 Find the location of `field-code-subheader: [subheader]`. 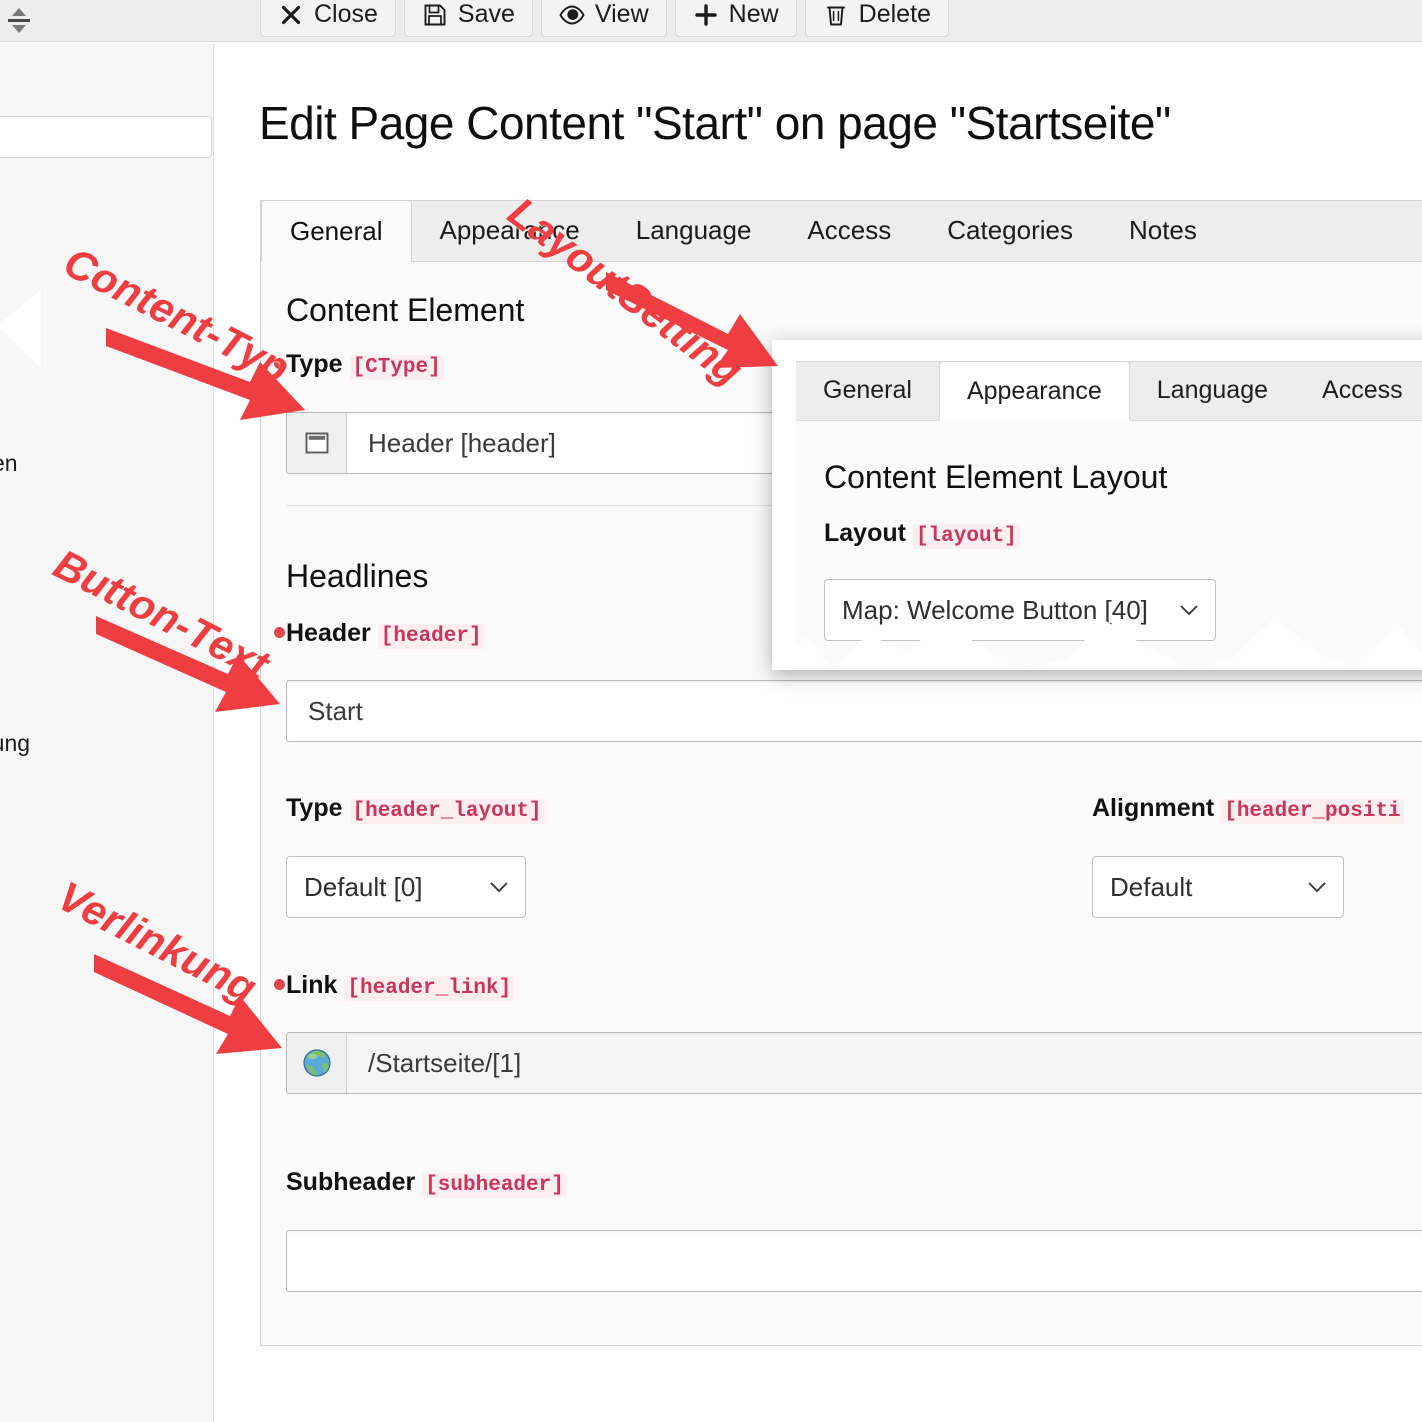

field-code-subheader: [subheader] is located at coordinates (494, 1185).